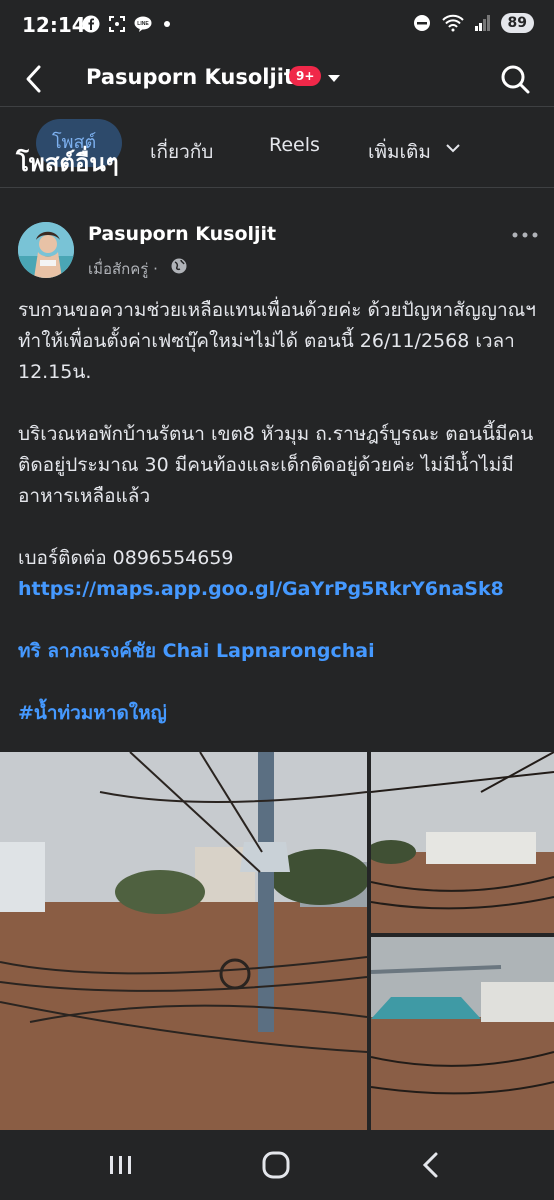  Describe the element at coordinates (35, 79) in the screenshot. I see `back-arrow-icon` at that location.